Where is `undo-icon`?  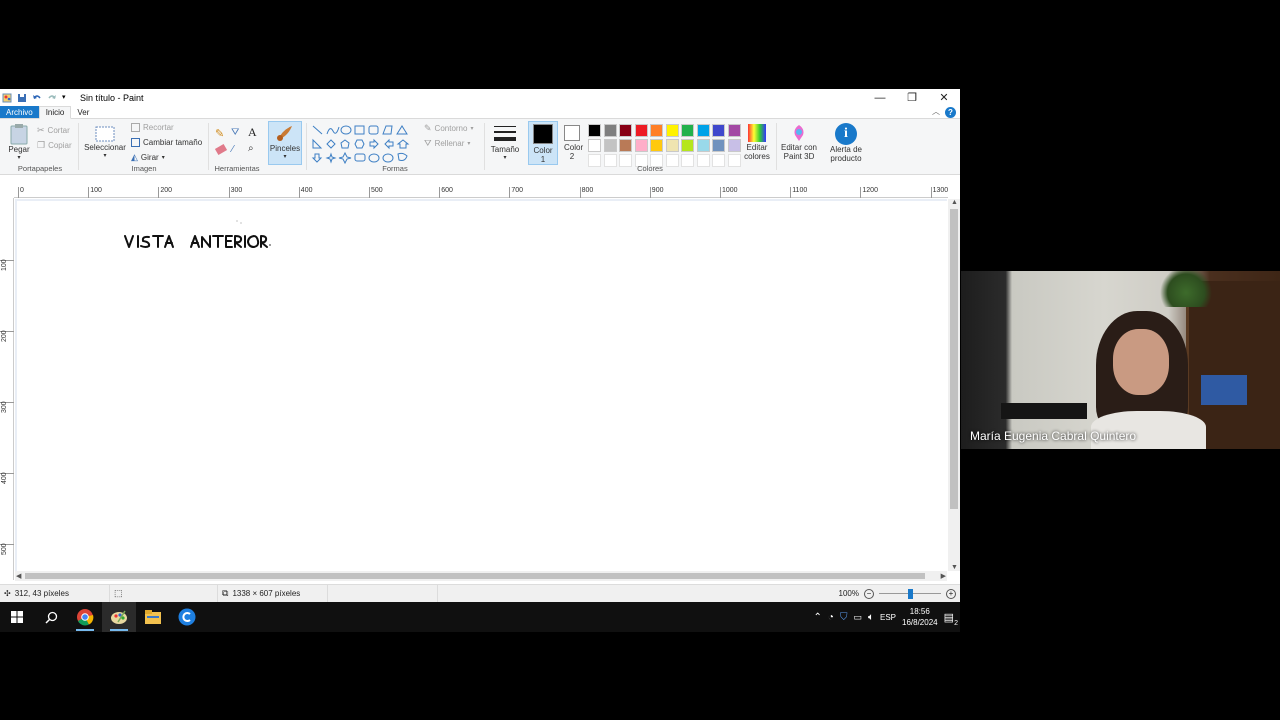 undo-icon is located at coordinates (37, 98).